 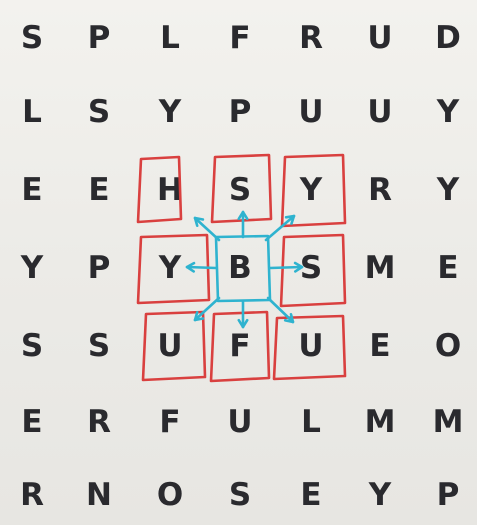 I want to click on letter-cell: D, so click(x=448, y=38).